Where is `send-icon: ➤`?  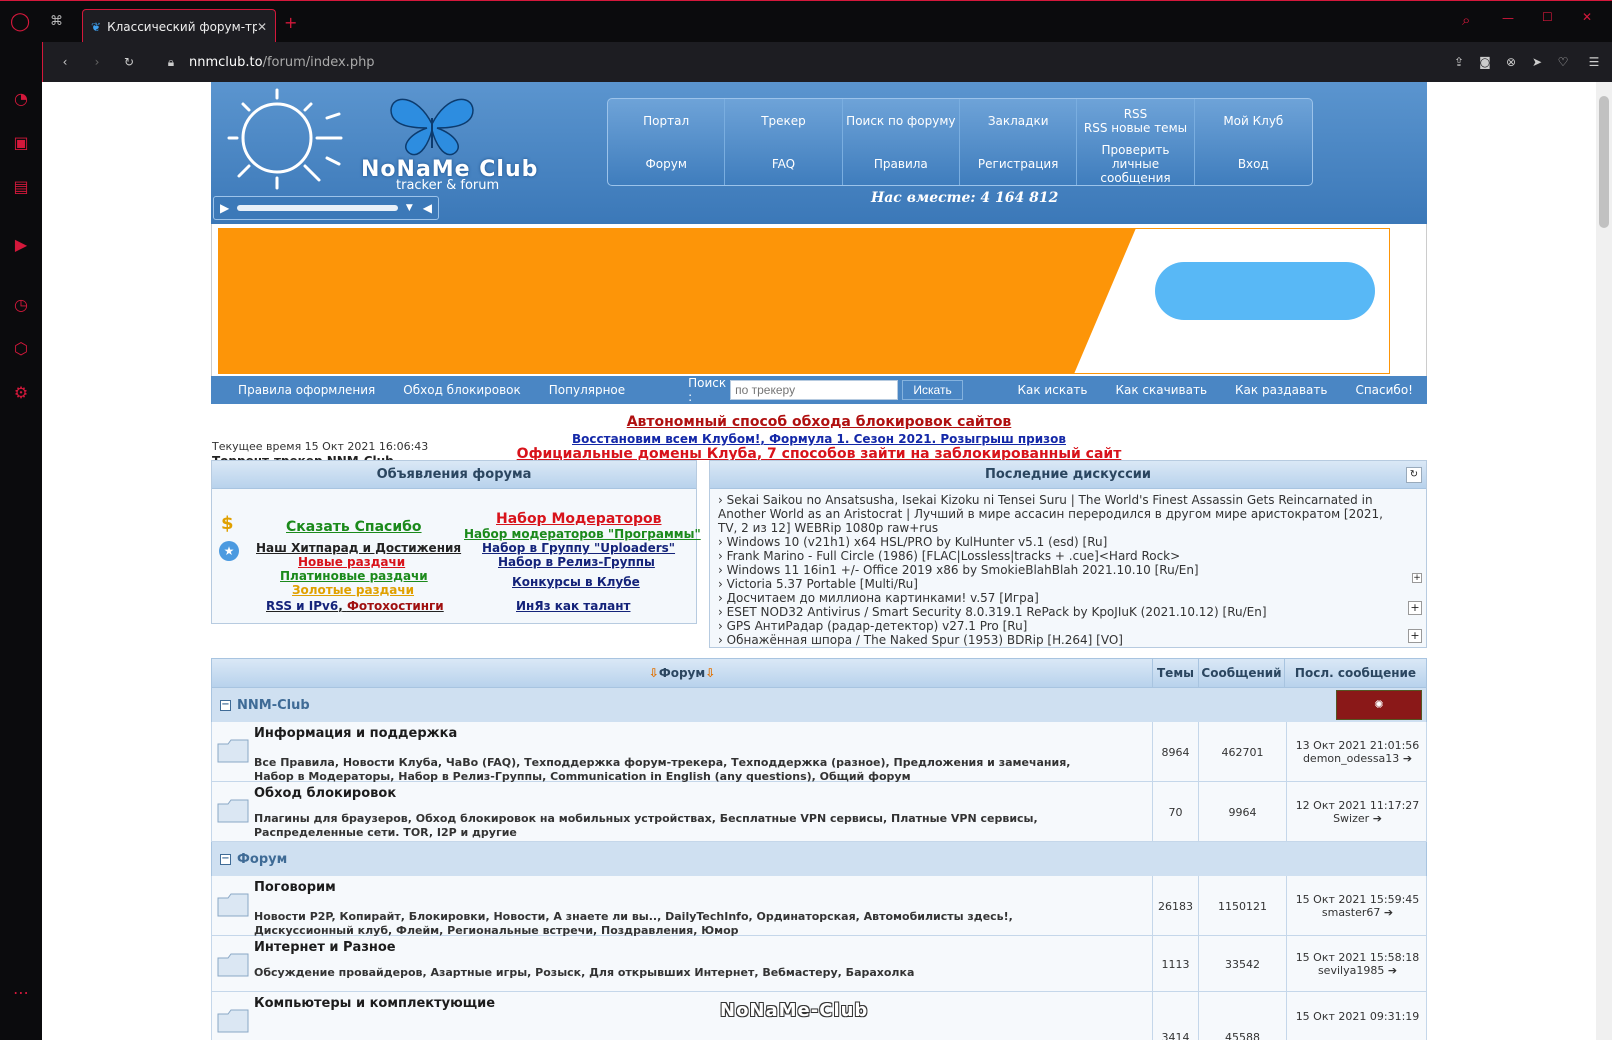 send-icon: ➤ is located at coordinates (1537, 62).